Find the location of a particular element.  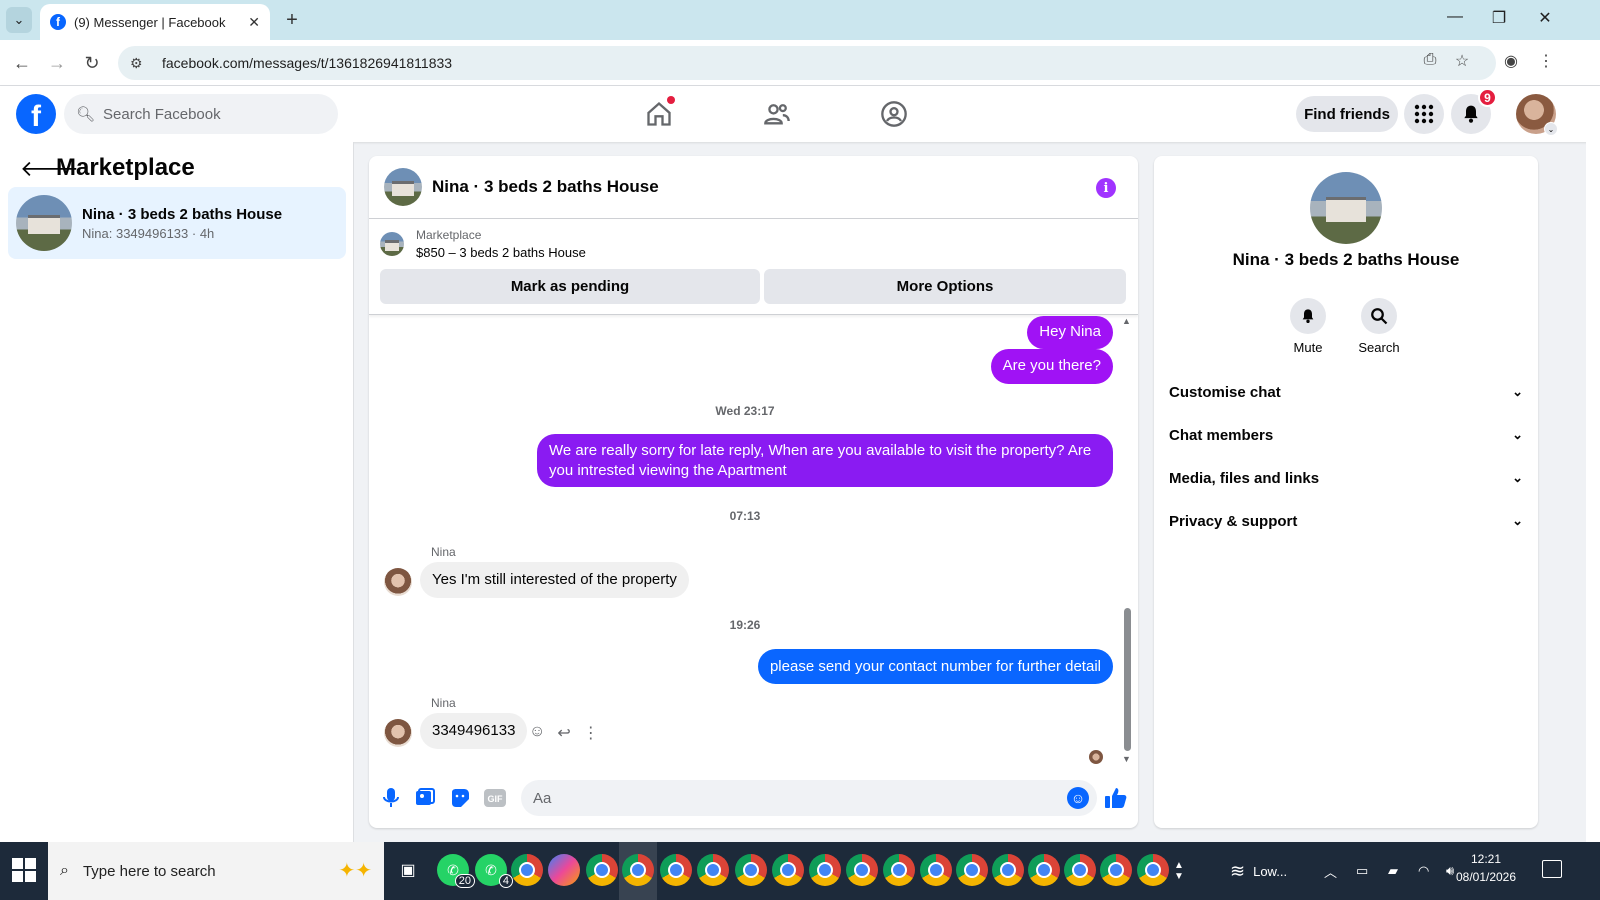

menu-kebab-icon: ⋮ is located at coordinates (1546, 61).